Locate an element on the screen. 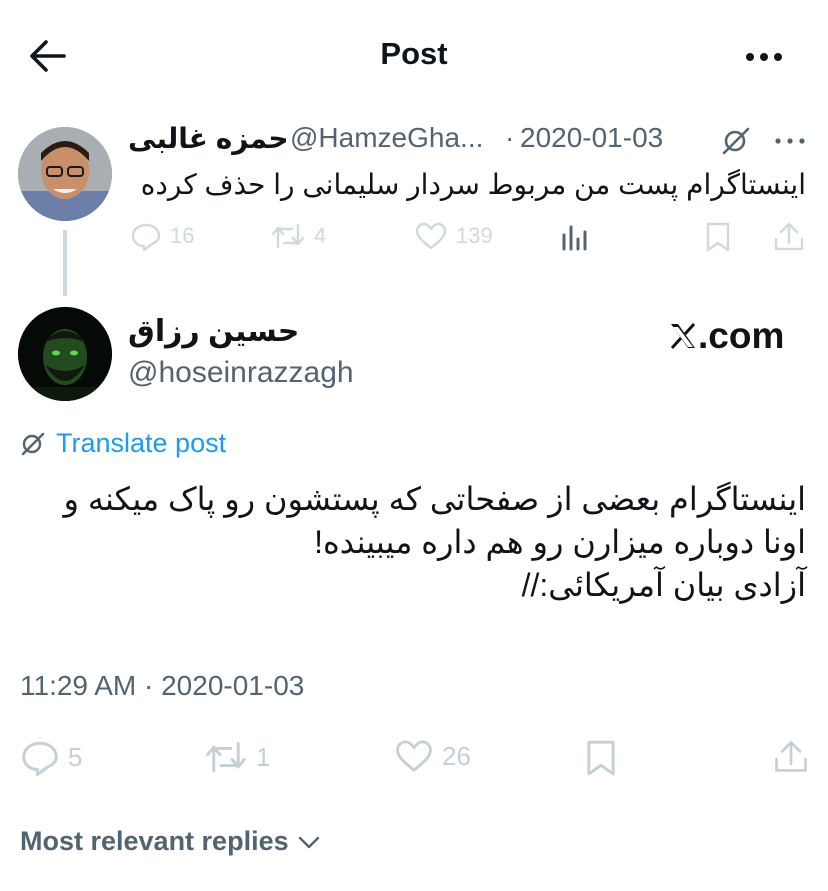 This screenshot has width=828, height=891. repost-button: 1 is located at coordinates (237, 757).